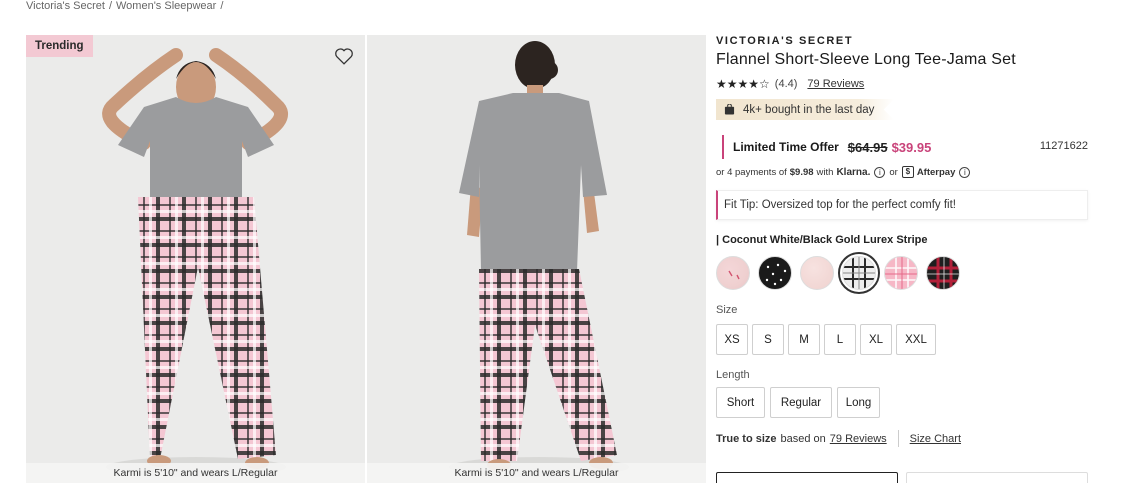 This screenshot has height=483, width=1129. What do you see at coordinates (1063, 146) in the screenshot?
I see `product-sku: 11271622` at bounding box center [1063, 146].